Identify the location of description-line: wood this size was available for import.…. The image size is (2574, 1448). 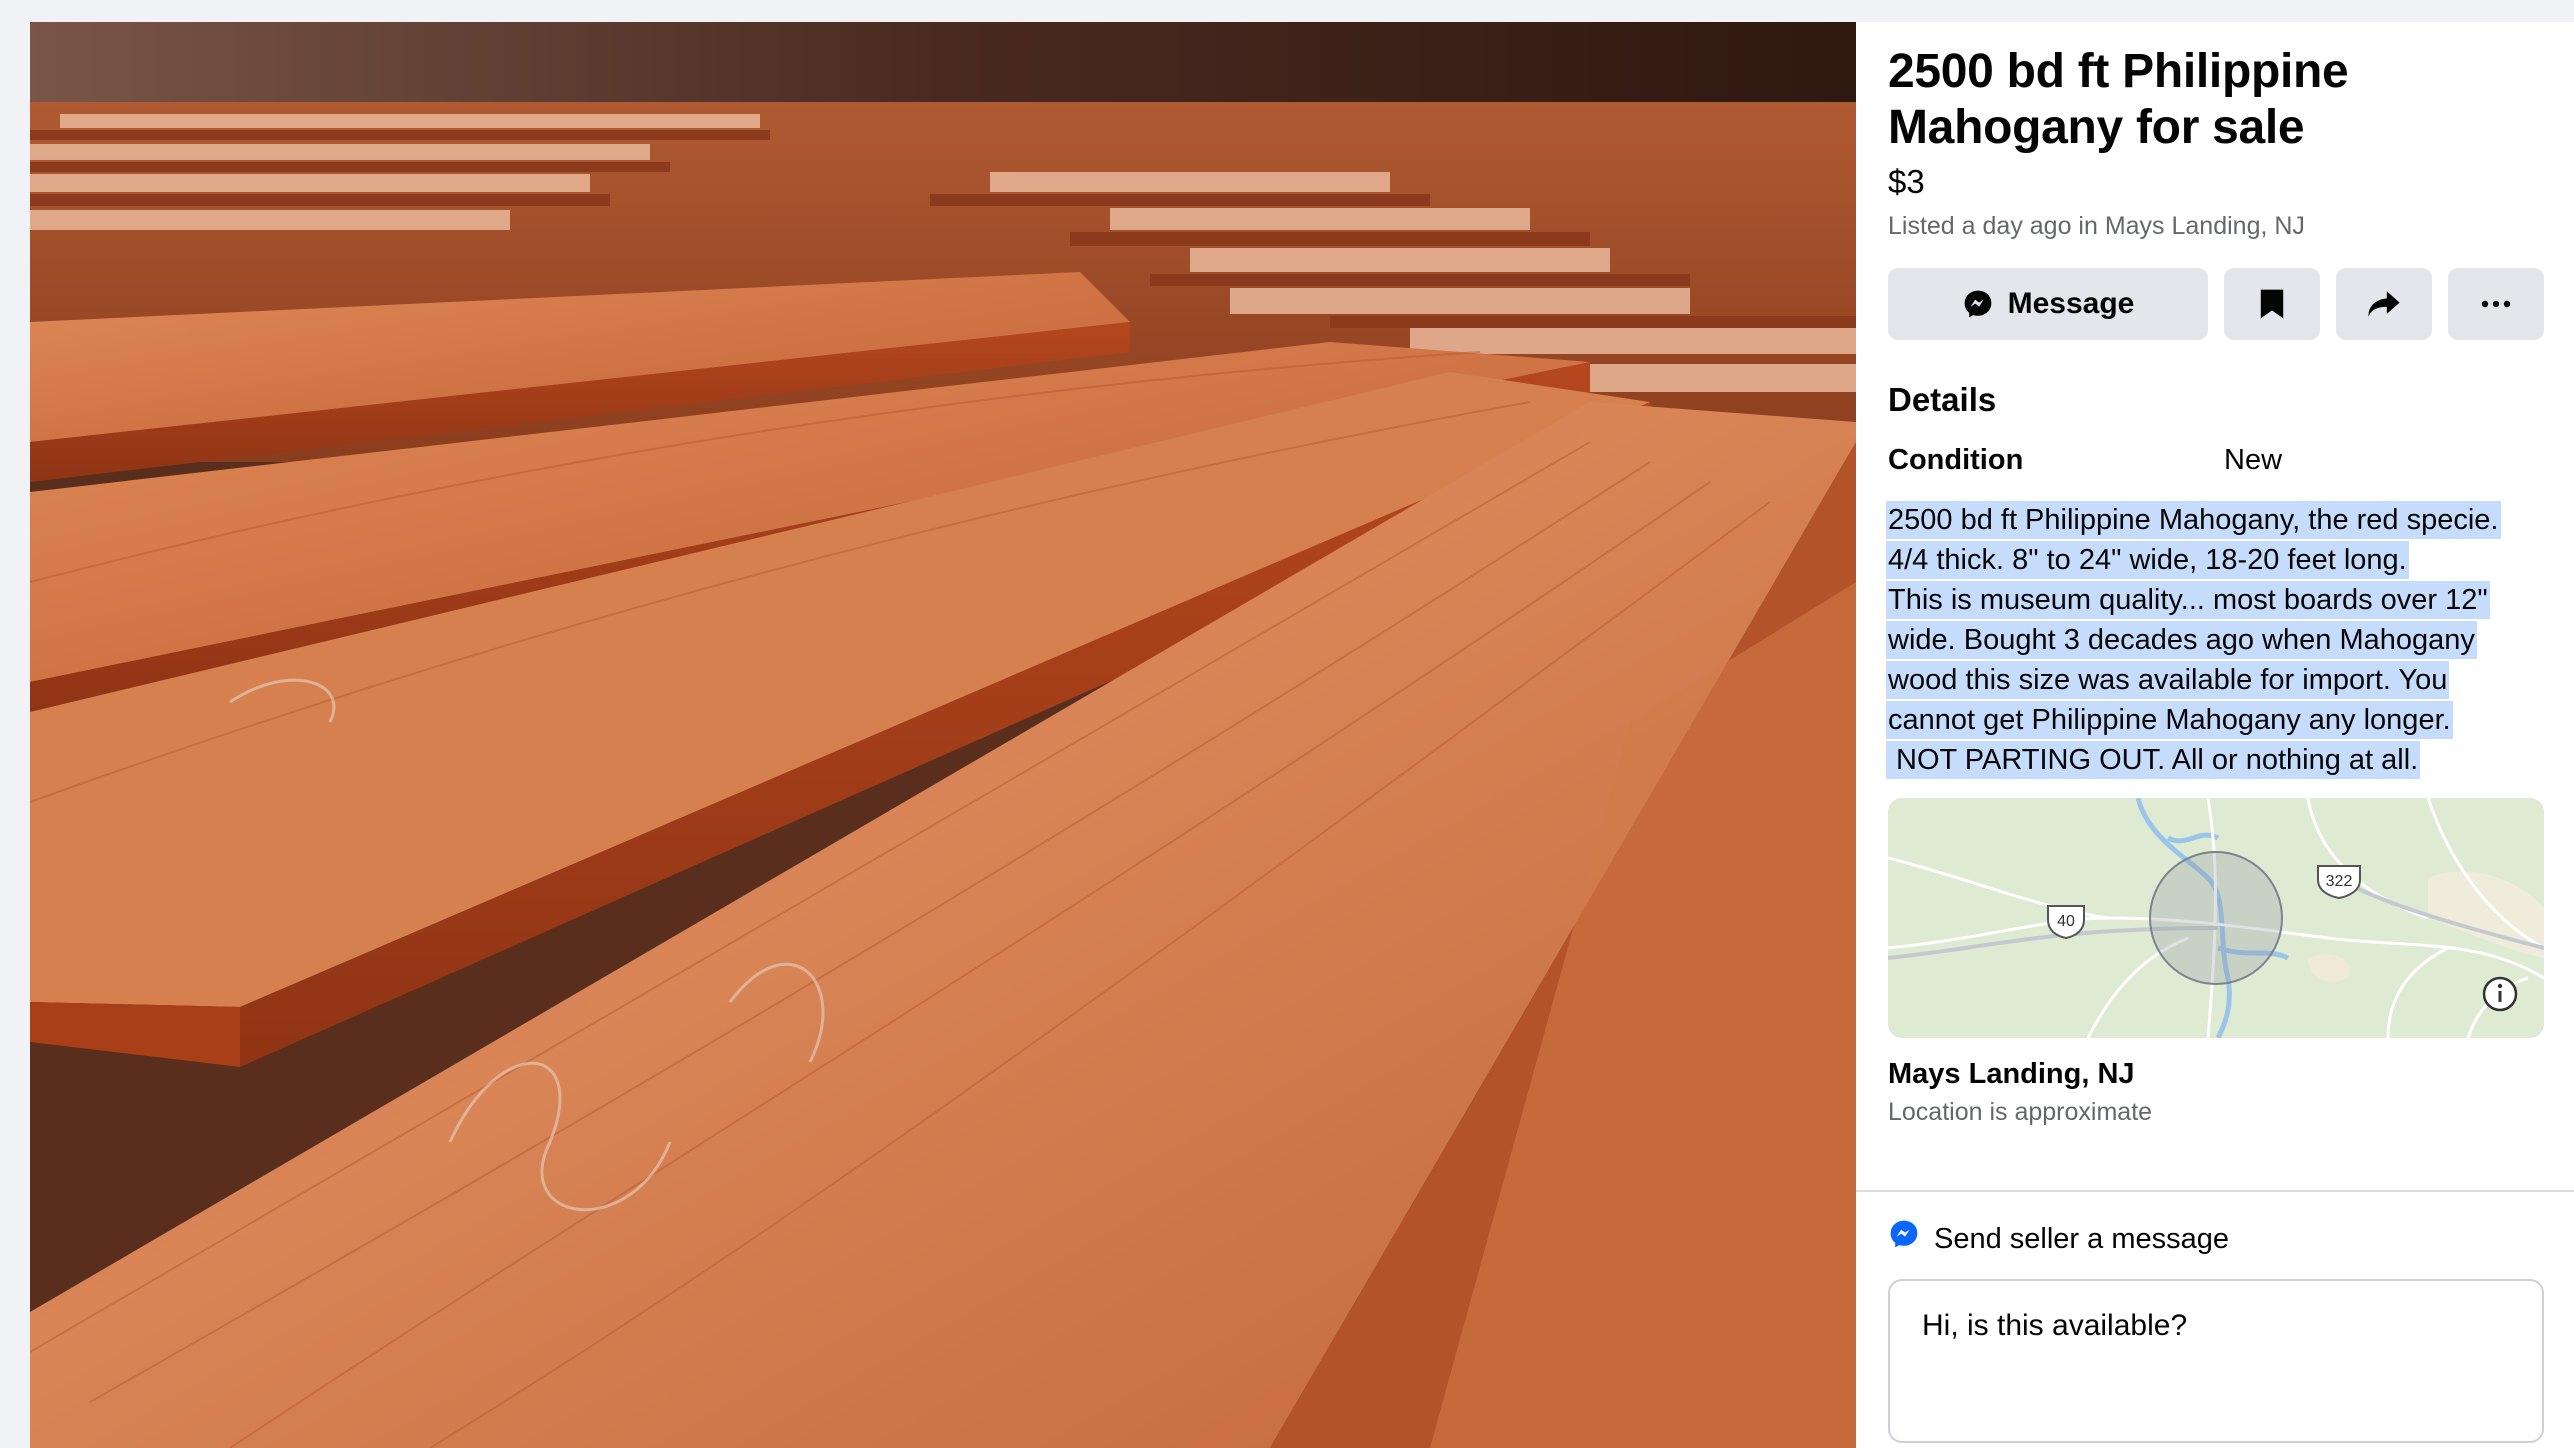
(2168, 680).